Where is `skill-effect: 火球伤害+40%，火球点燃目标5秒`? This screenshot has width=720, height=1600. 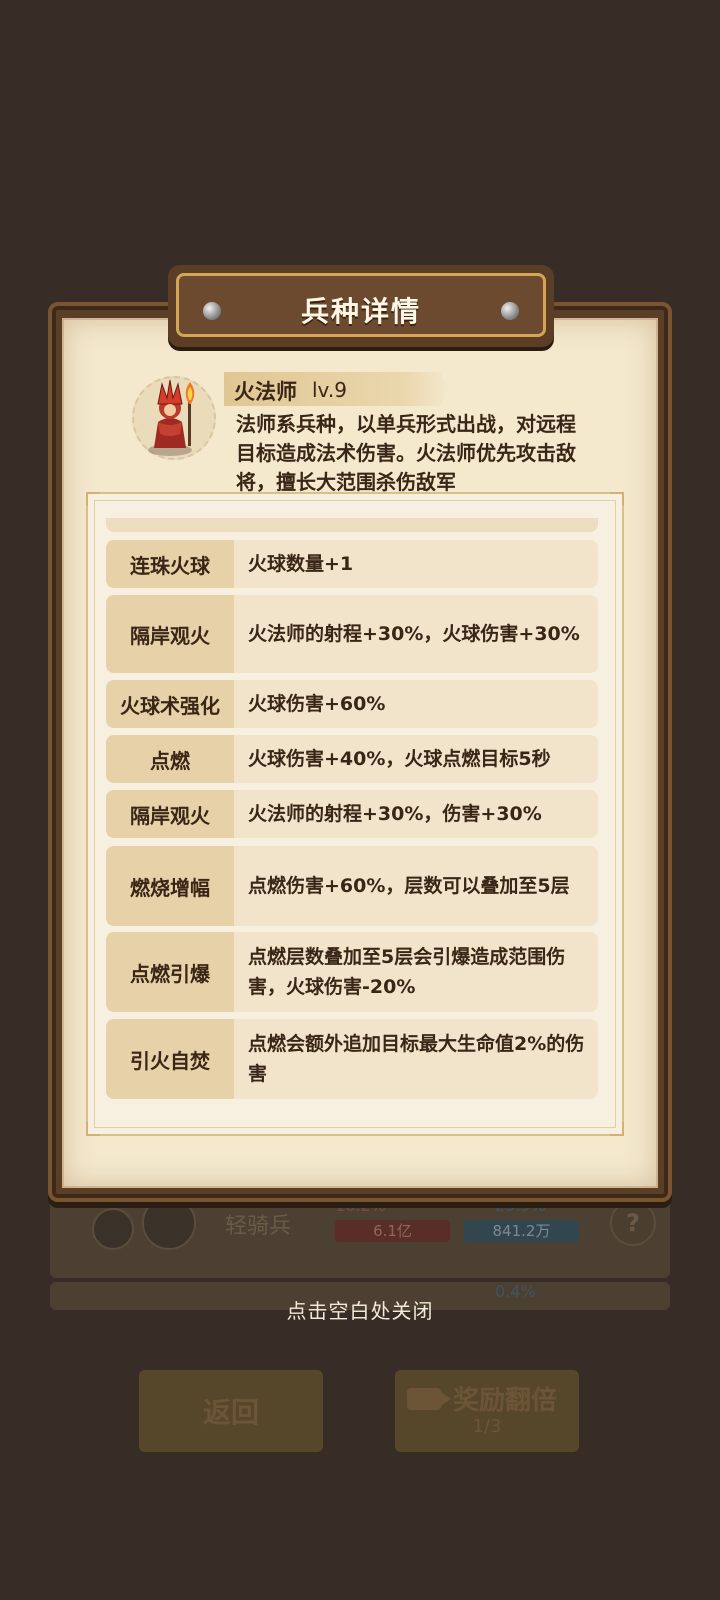
skill-effect: 火球伤害+40%，火球点燃目标5秒 is located at coordinates (399, 759).